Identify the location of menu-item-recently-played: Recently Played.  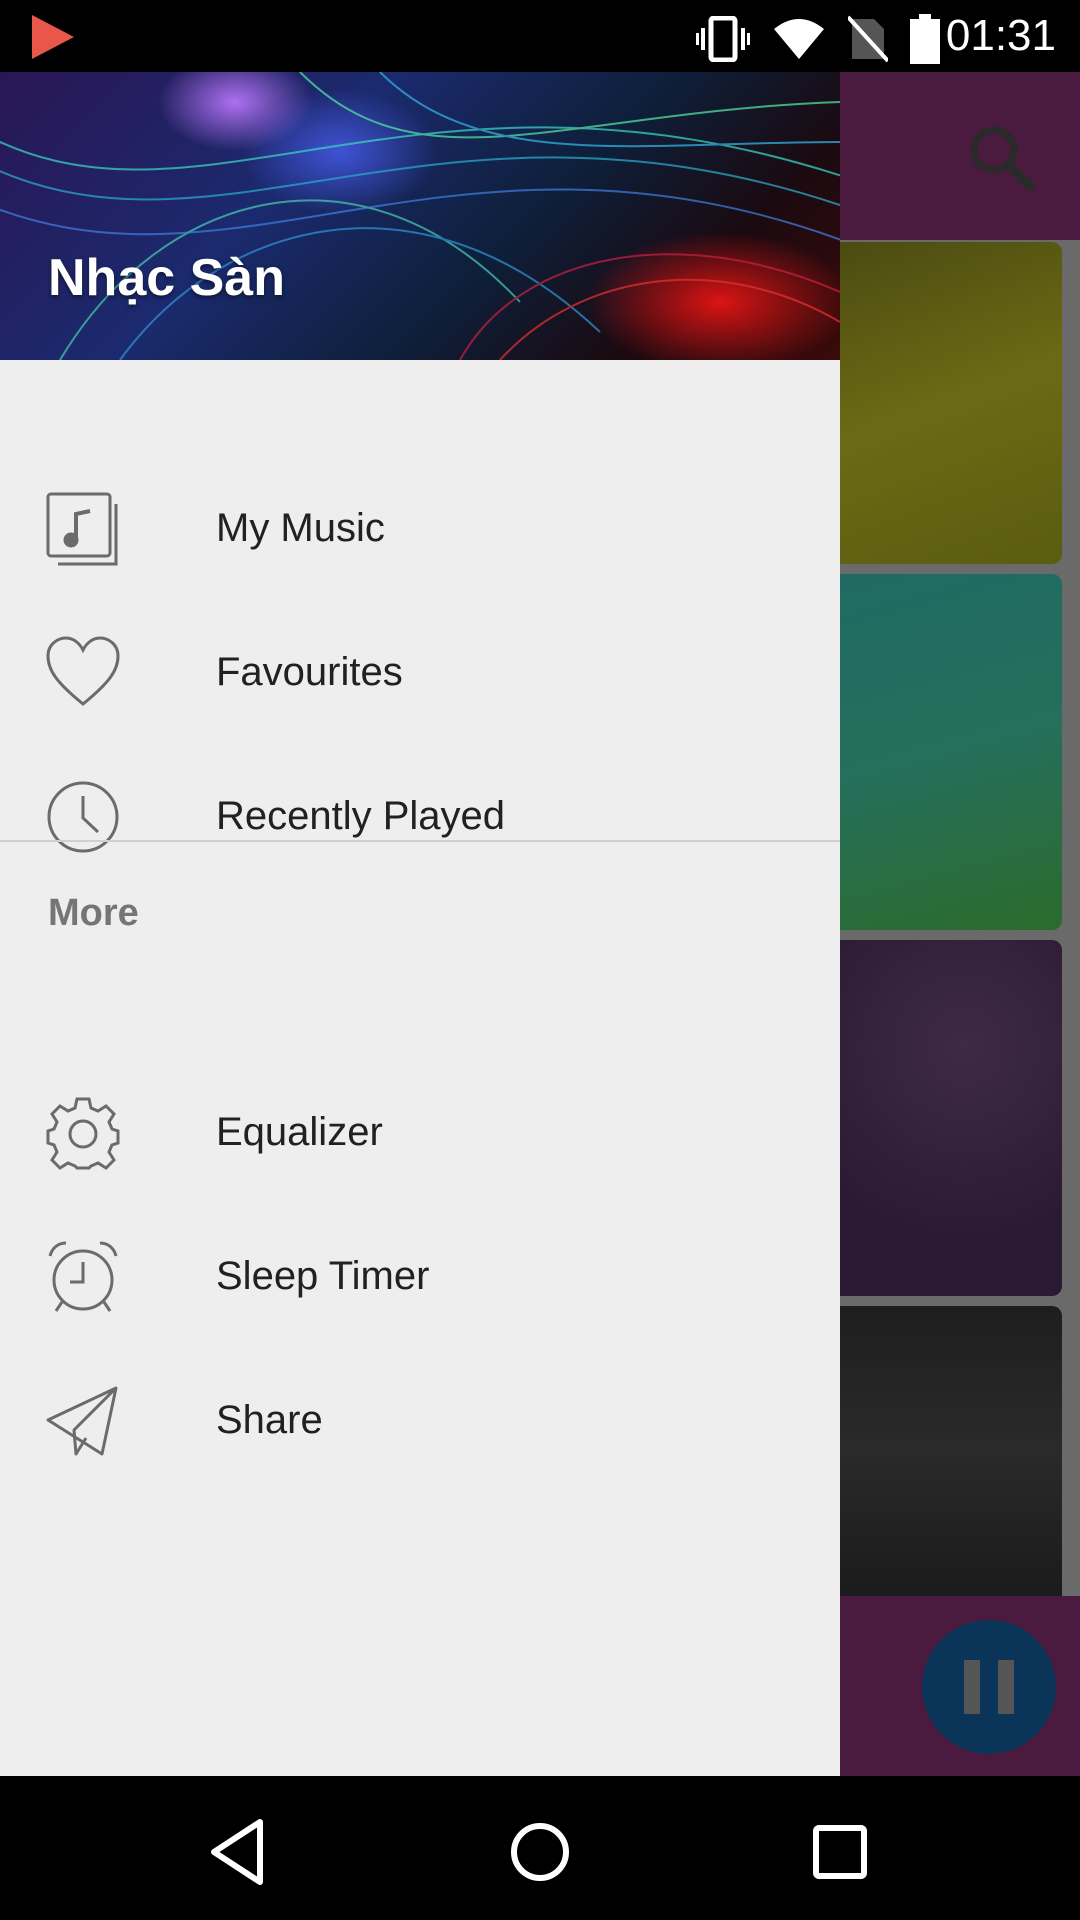
(420, 816).